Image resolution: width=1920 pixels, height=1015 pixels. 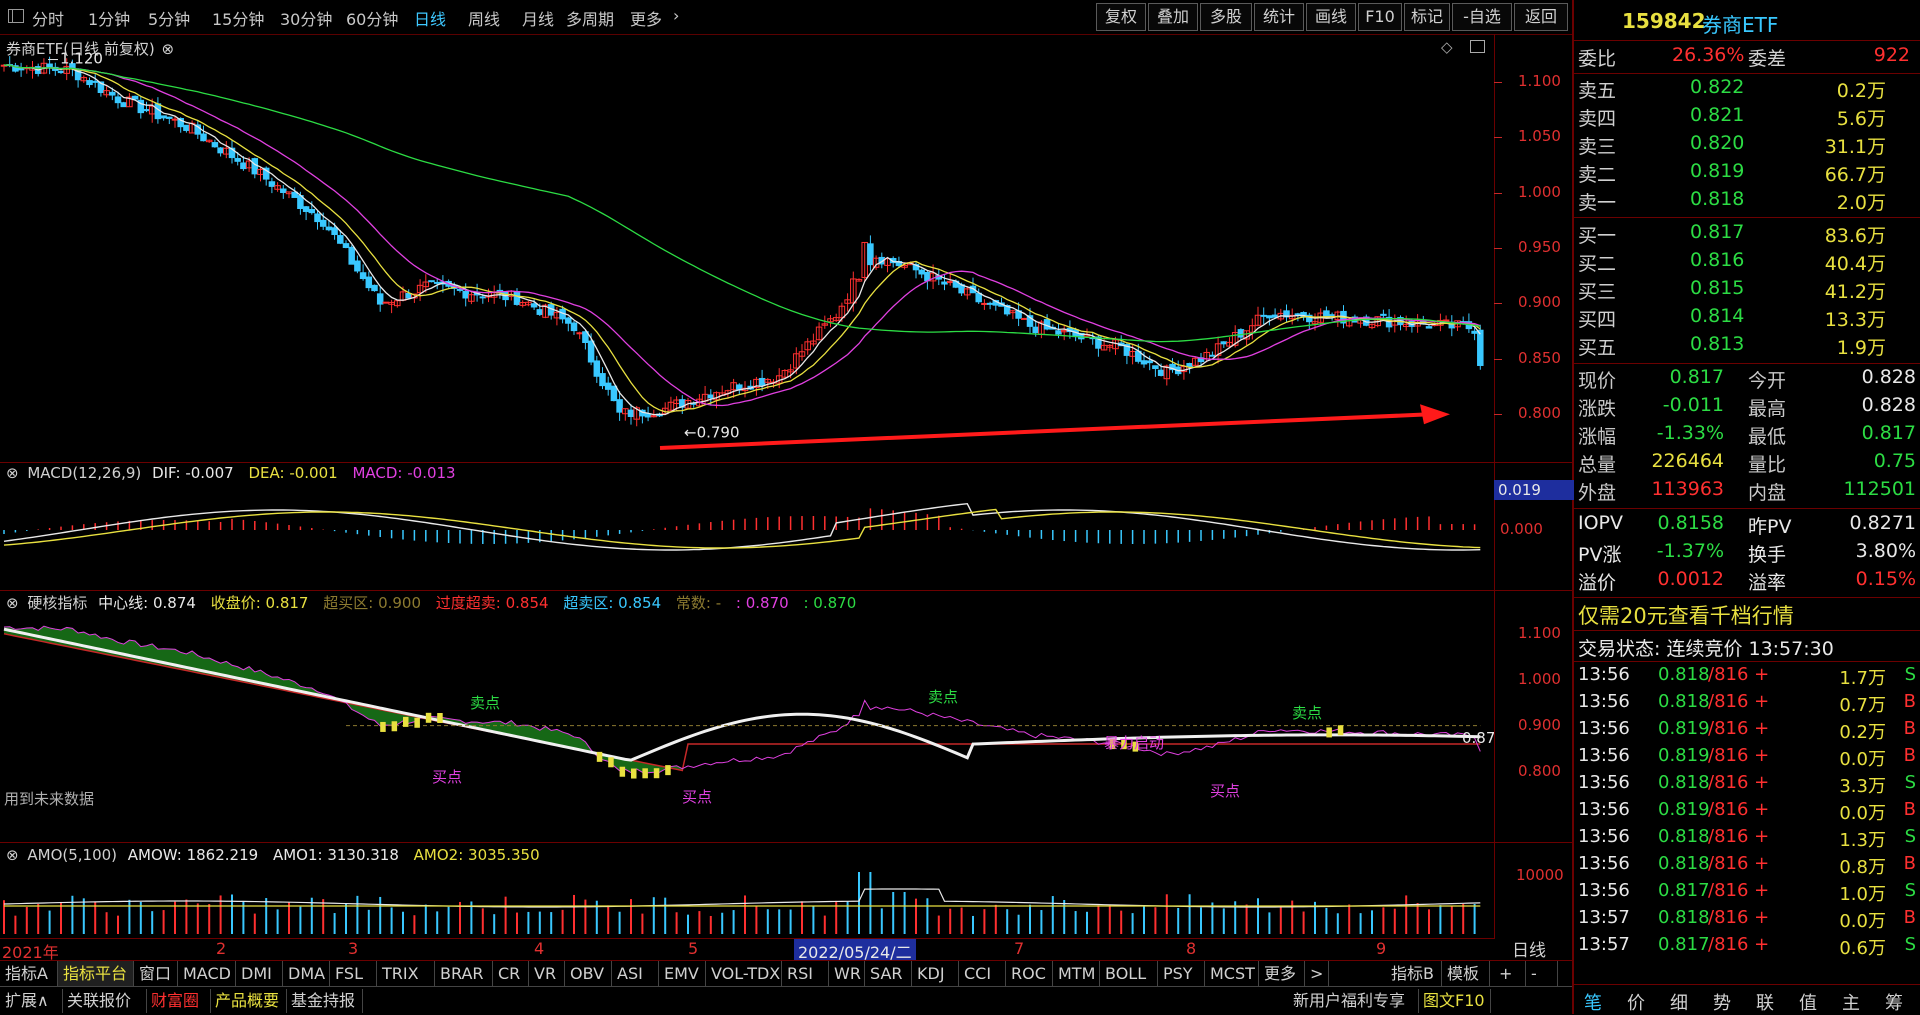 I want to click on window-toggle-icon, so click(x=16, y=16).